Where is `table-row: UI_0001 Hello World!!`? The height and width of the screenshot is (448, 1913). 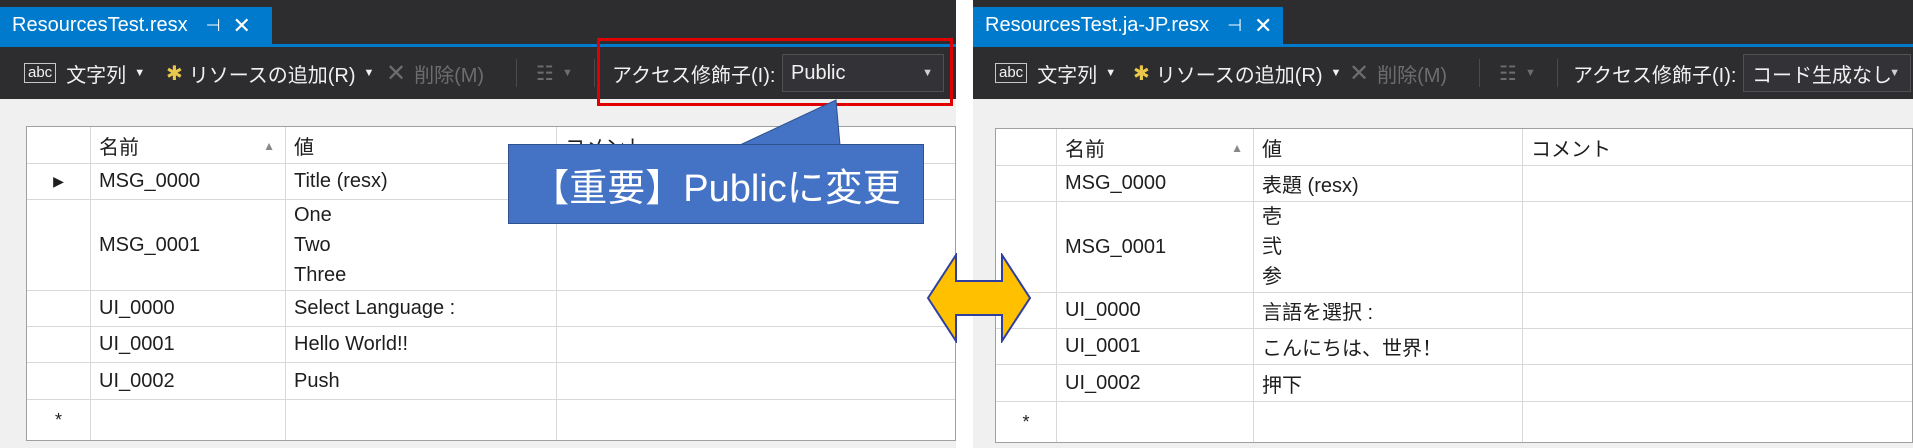
table-row: UI_0001 Hello World!! is located at coordinates (491, 345).